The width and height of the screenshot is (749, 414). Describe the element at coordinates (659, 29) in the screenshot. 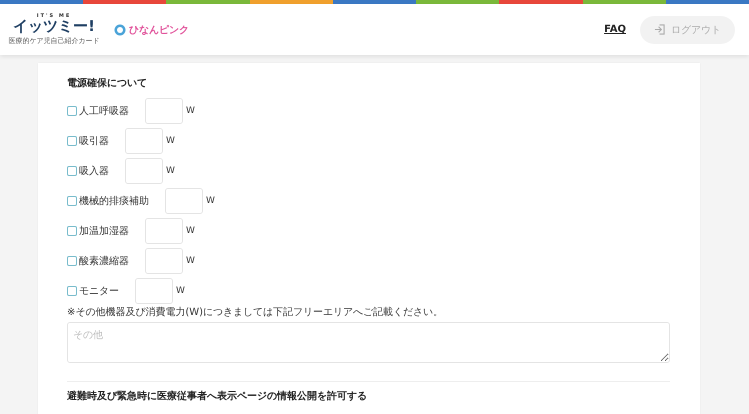

I see `logout-icon` at that location.